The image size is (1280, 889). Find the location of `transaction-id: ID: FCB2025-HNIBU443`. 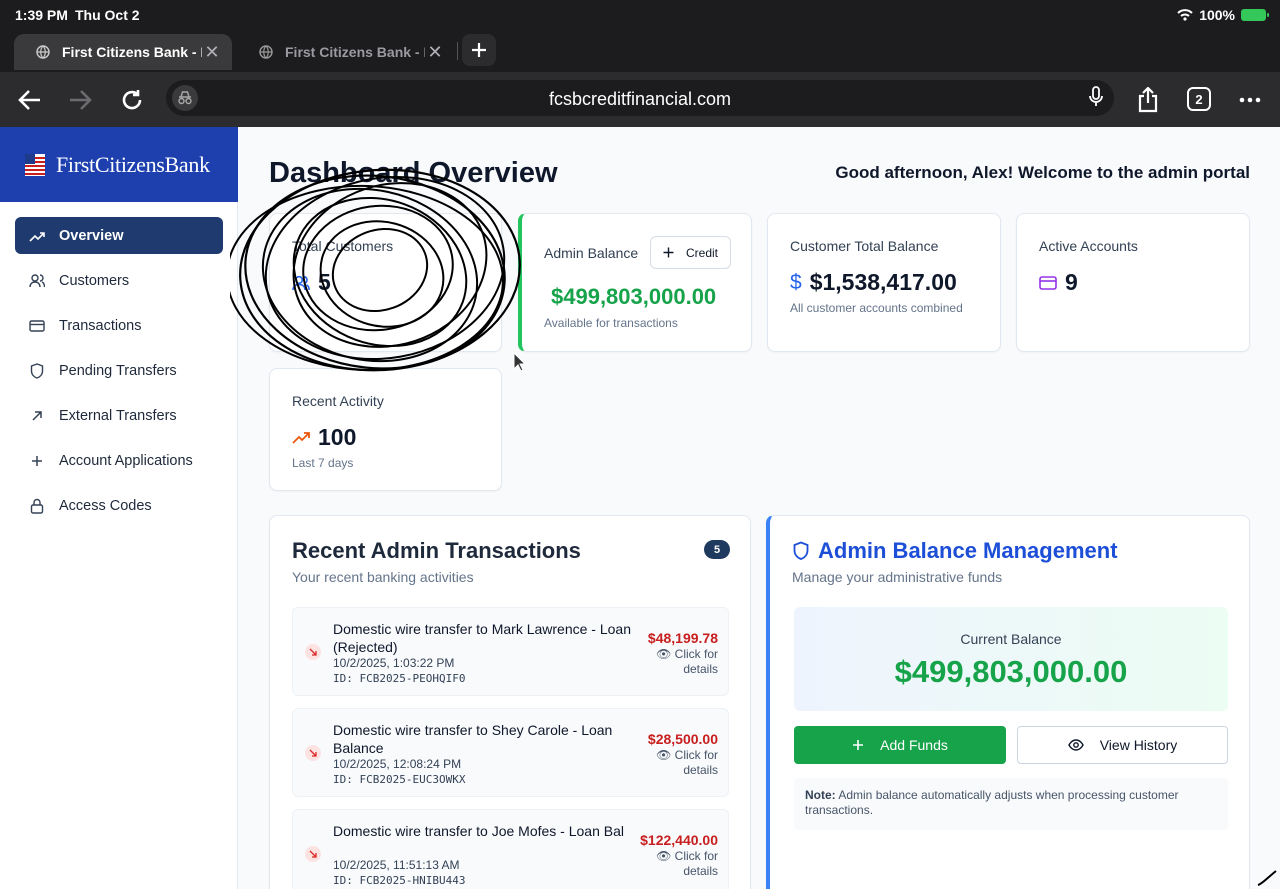

transaction-id: ID: FCB2025-HNIBU443 is located at coordinates (399, 880).